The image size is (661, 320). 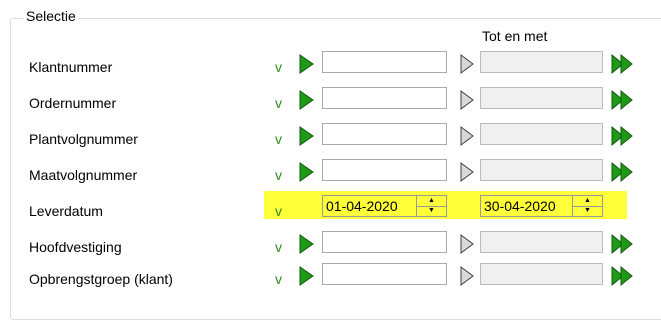 What do you see at coordinates (520, 206) in the screenshot?
I see `to-date-value: 30-04-2020` at bounding box center [520, 206].